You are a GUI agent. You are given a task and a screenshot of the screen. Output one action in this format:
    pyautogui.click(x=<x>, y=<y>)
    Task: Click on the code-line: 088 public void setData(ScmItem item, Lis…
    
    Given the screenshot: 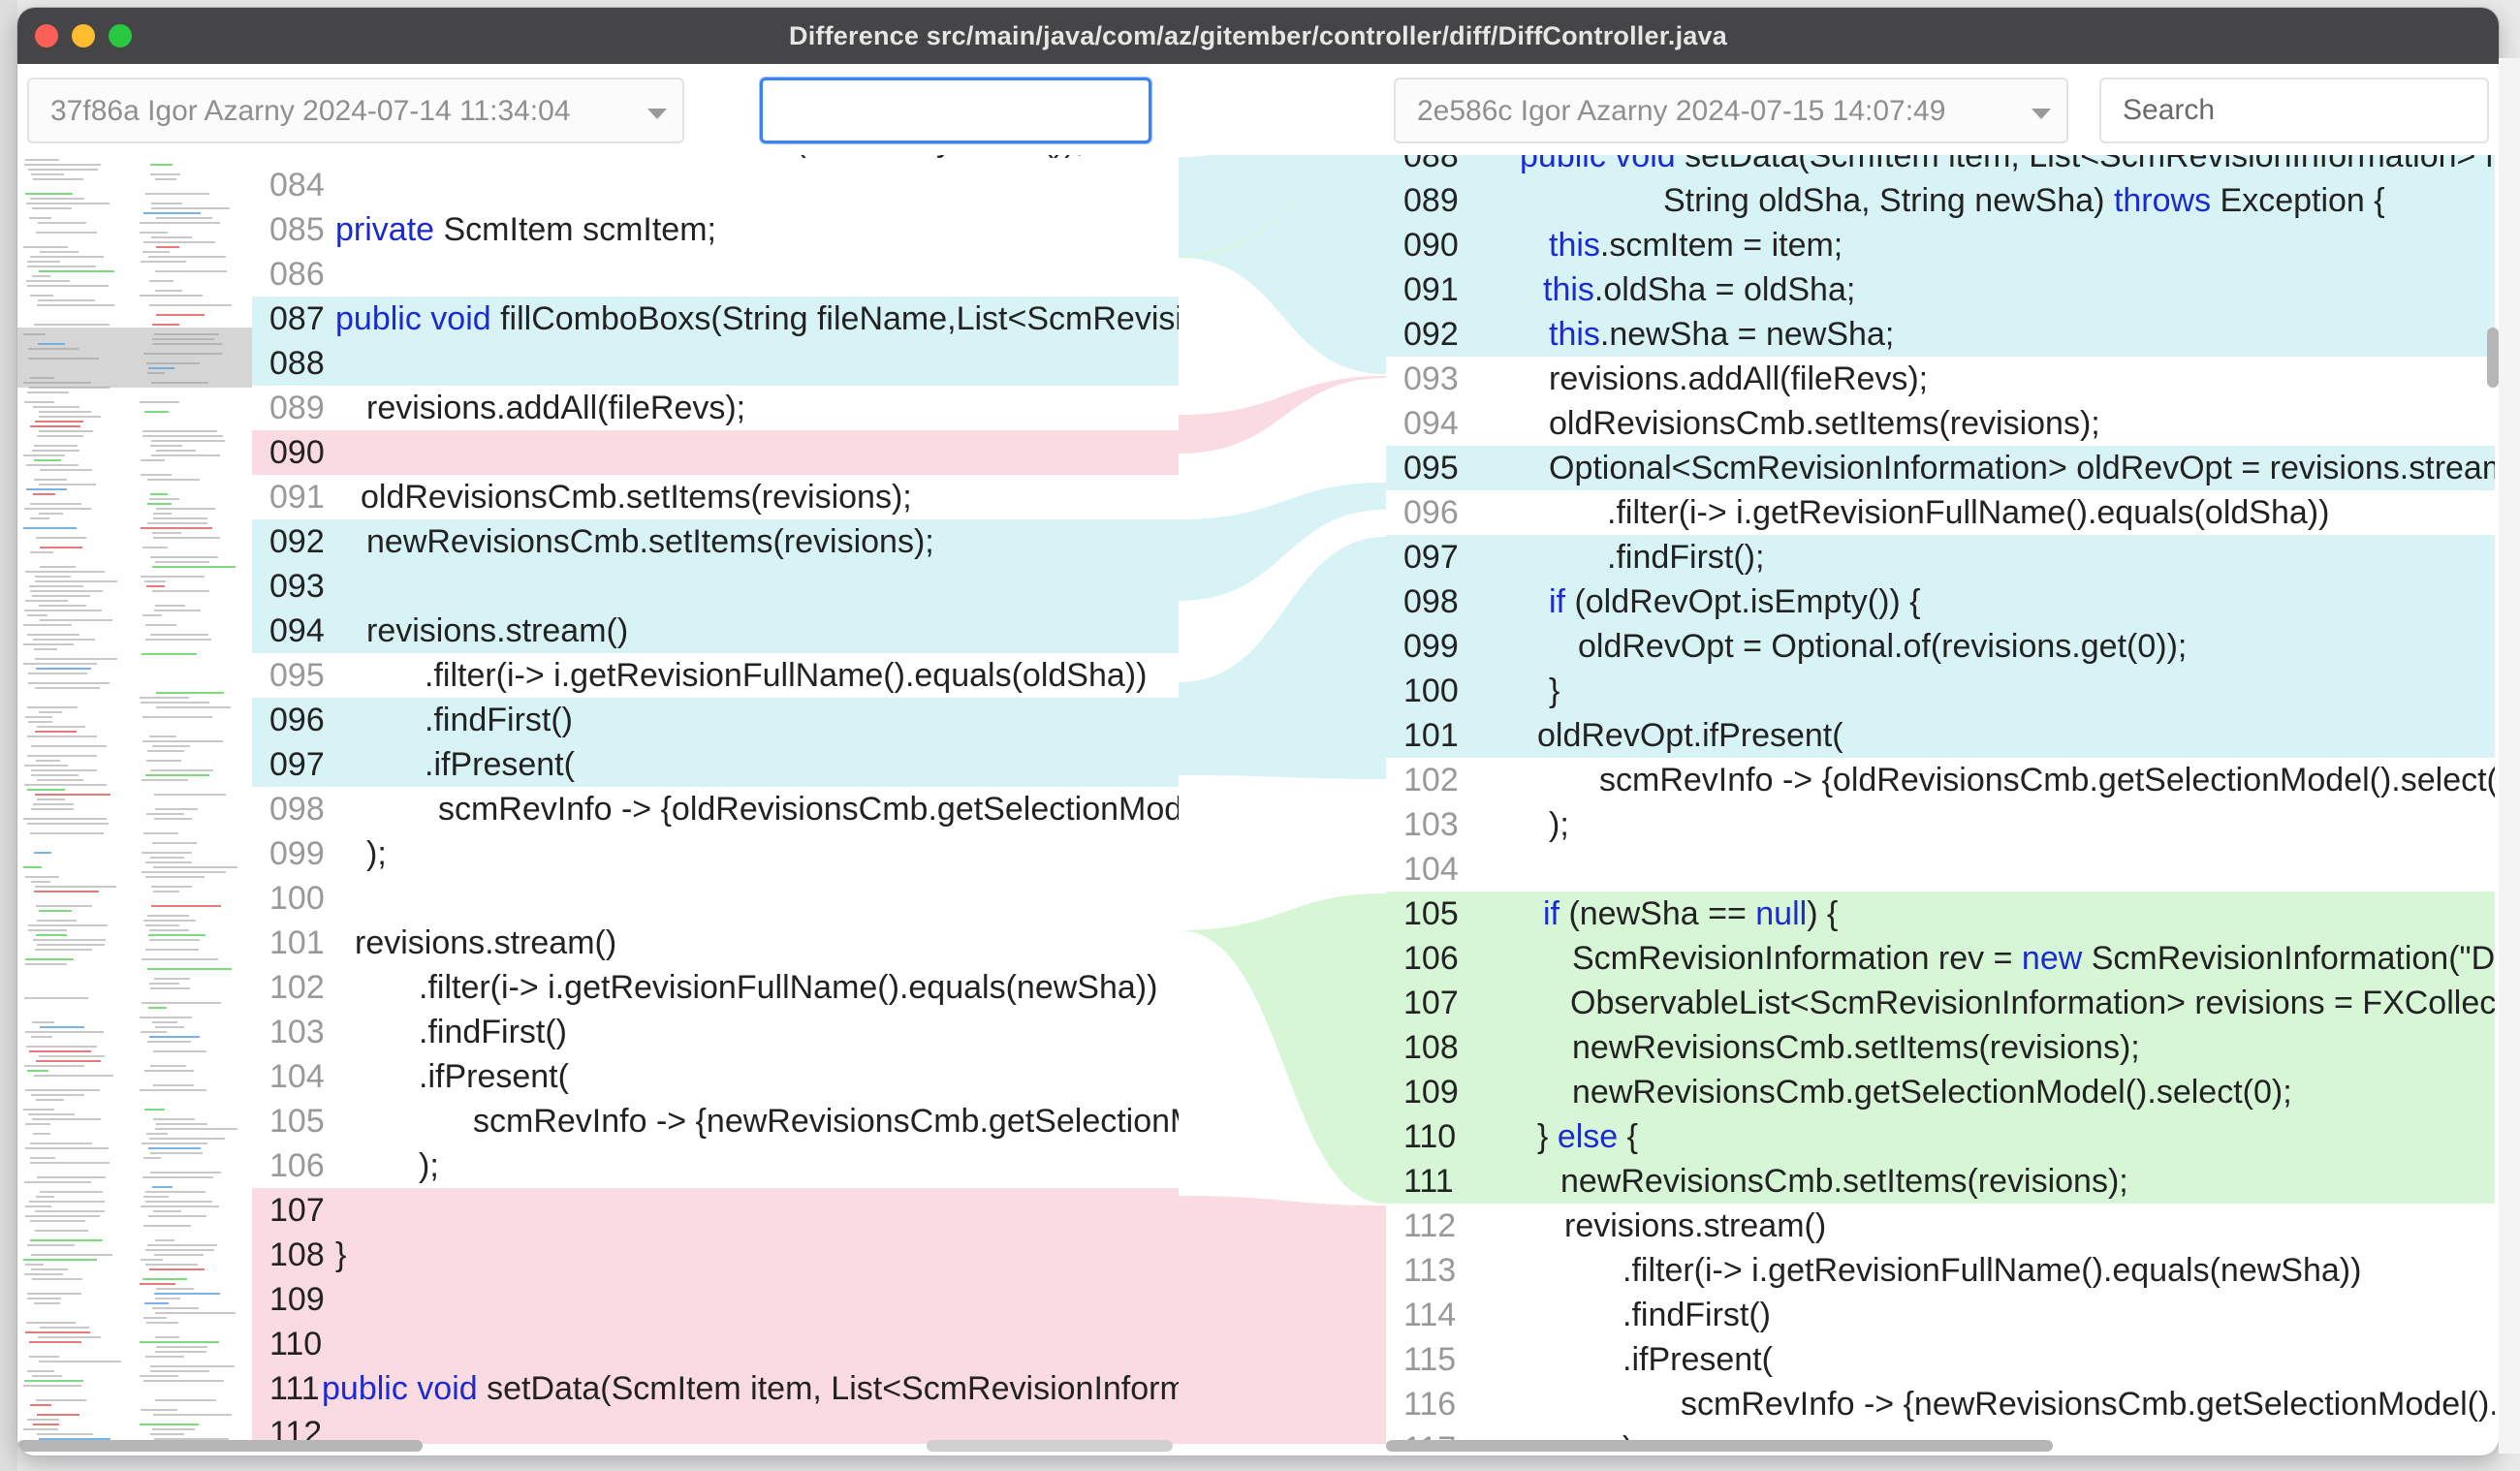 What is the action you would take?
    pyautogui.click(x=1941, y=166)
    